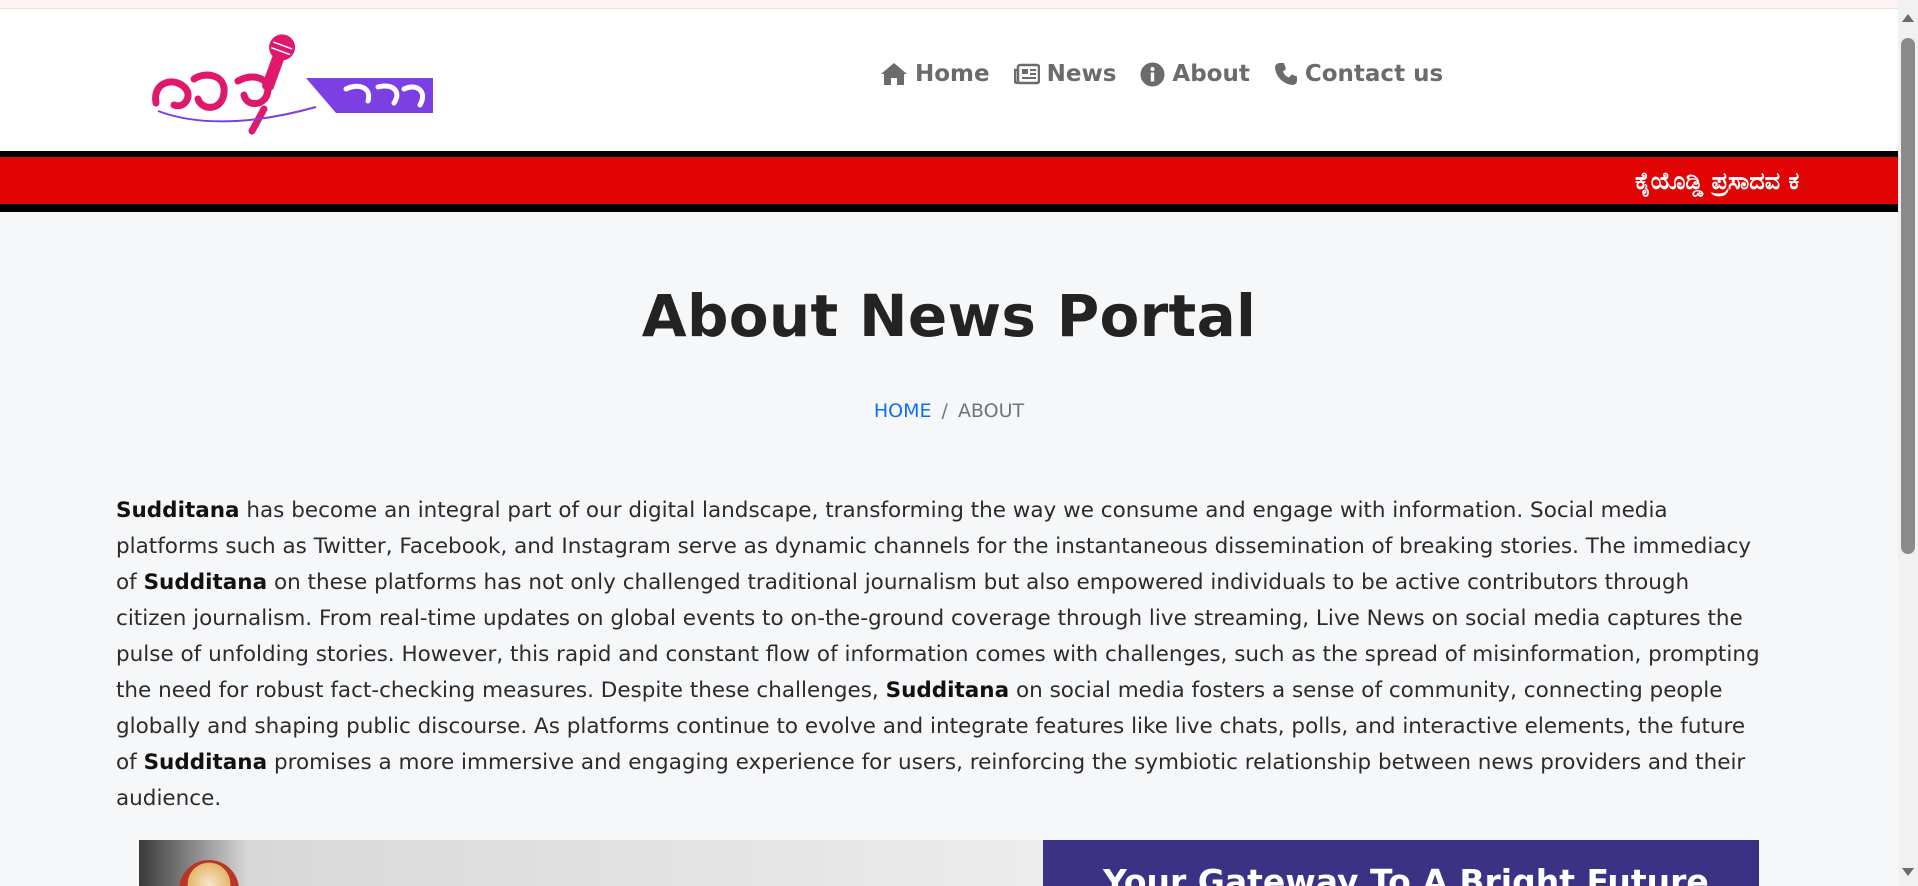 The width and height of the screenshot is (1918, 886). I want to click on ticker-headline: ಕೈಯೊಡ್ಡಿ ಪ್ರಸಾದವ ಕ, so click(1717, 181).